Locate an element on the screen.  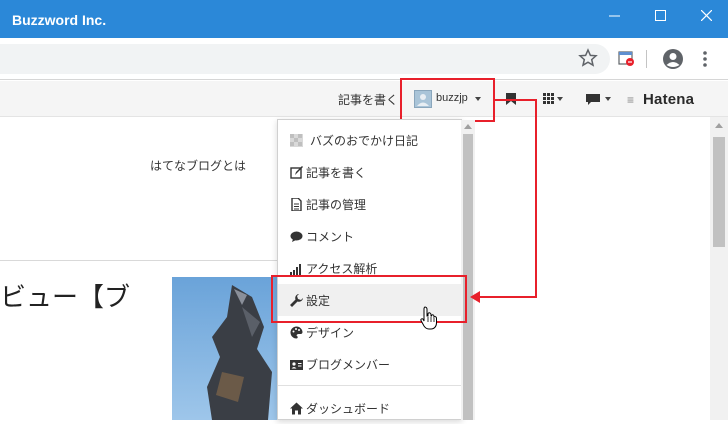
document-icon is located at coordinates (296, 204).